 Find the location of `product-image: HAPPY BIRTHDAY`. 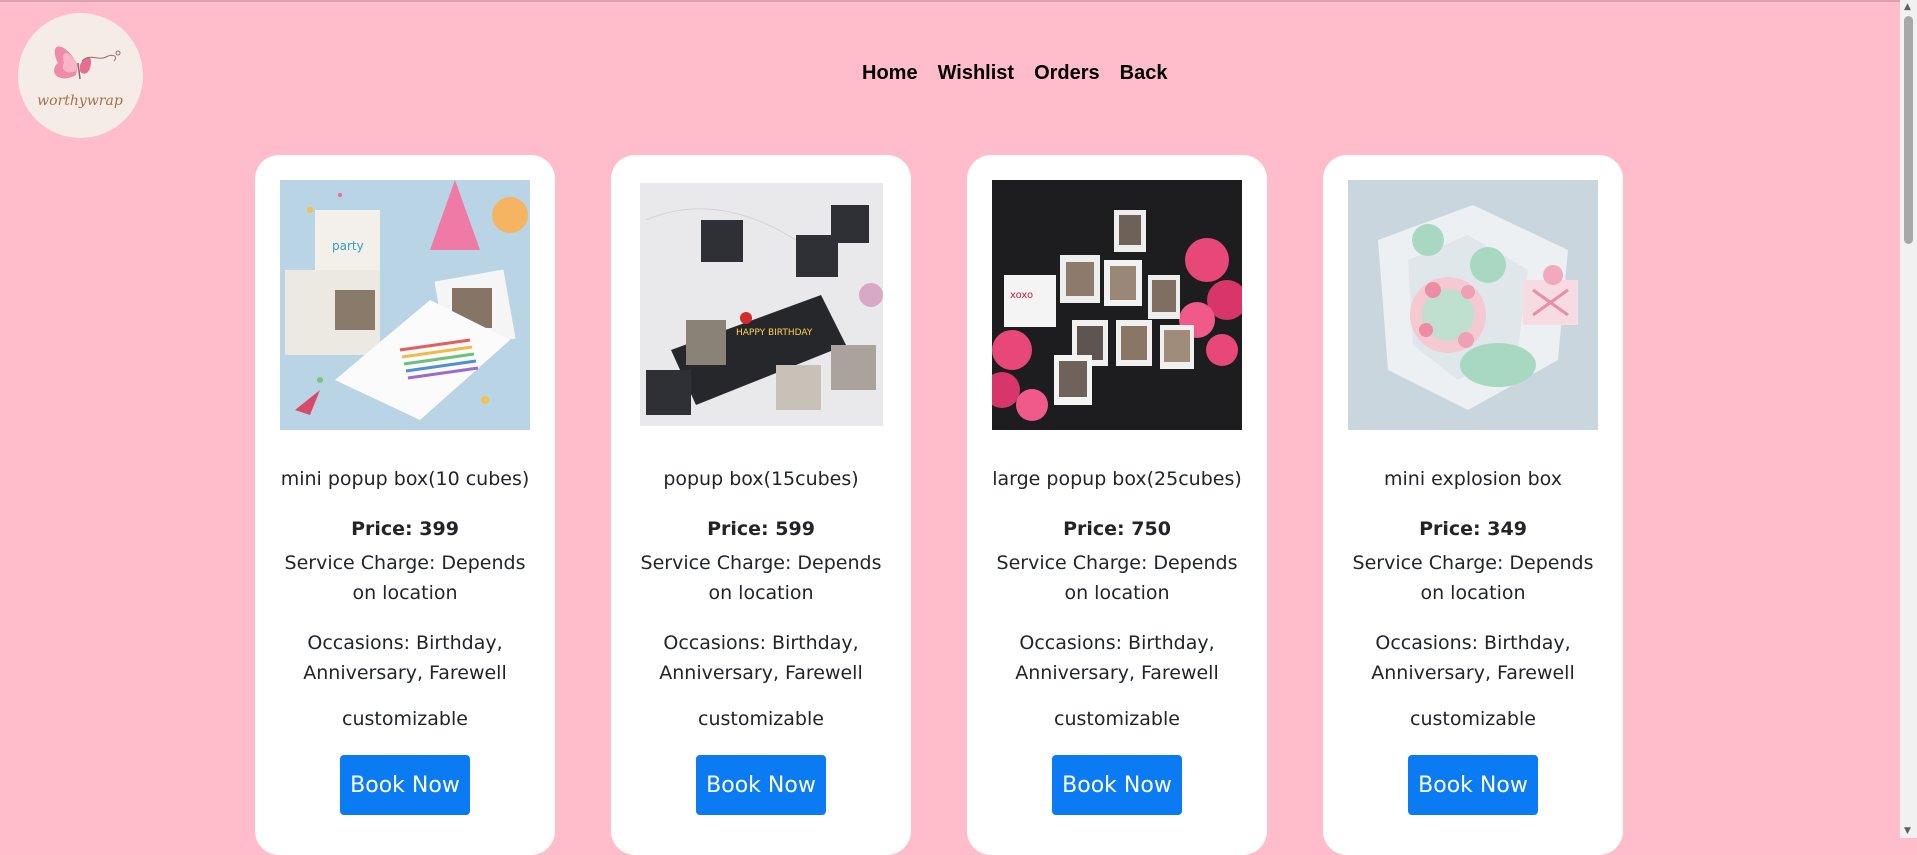

product-image: HAPPY BIRTHDAY is located at coordinates (761, 305).